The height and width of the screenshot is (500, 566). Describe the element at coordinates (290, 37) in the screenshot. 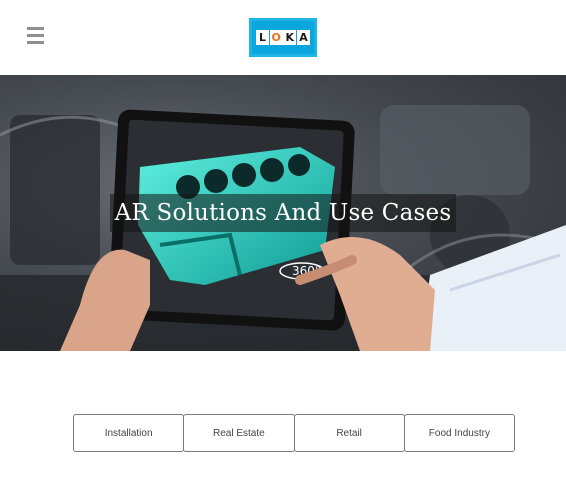

I see `logo-letter-k: K` at that location.